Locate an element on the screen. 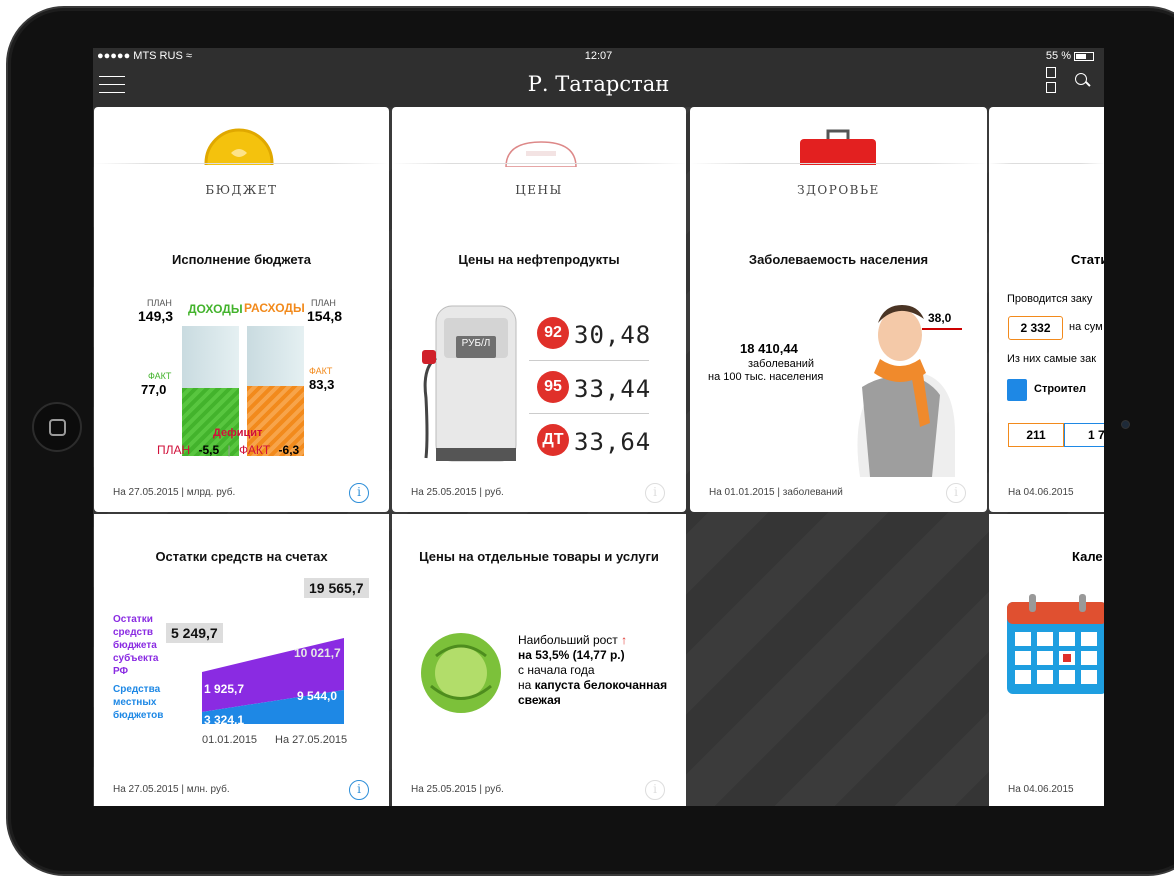 This screenshot has width=1174, height=876. clock: 12:07 is located at coordinates (598, 56).